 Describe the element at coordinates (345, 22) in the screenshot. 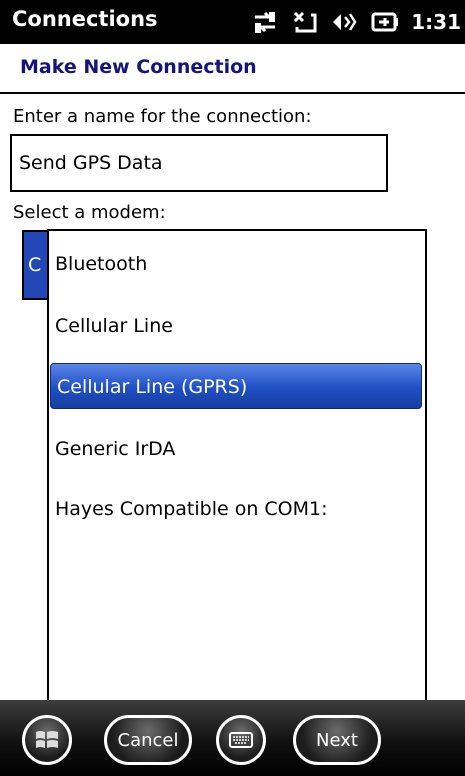

I see `volume-icon` at that location.